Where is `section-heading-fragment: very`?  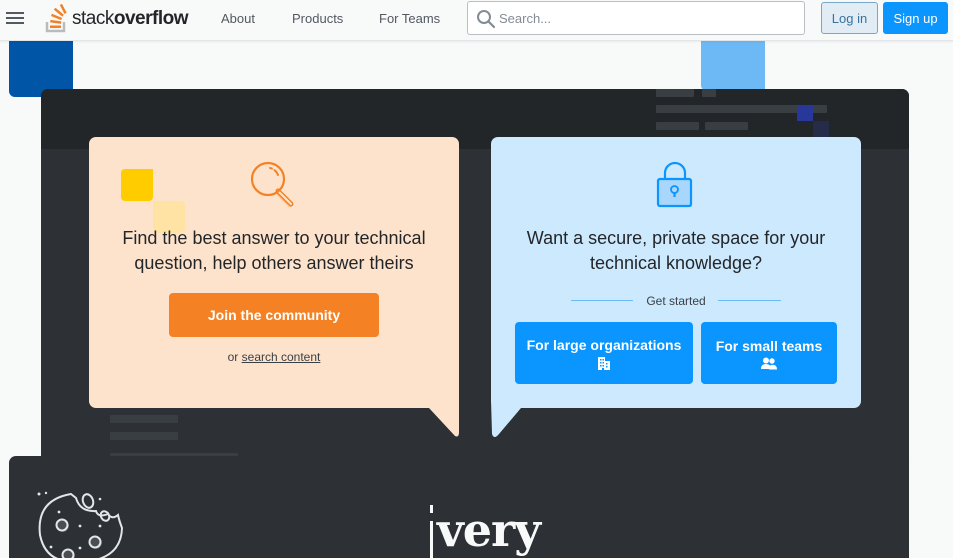 section-heading-fragment: very is located at coordinates (489, 530).